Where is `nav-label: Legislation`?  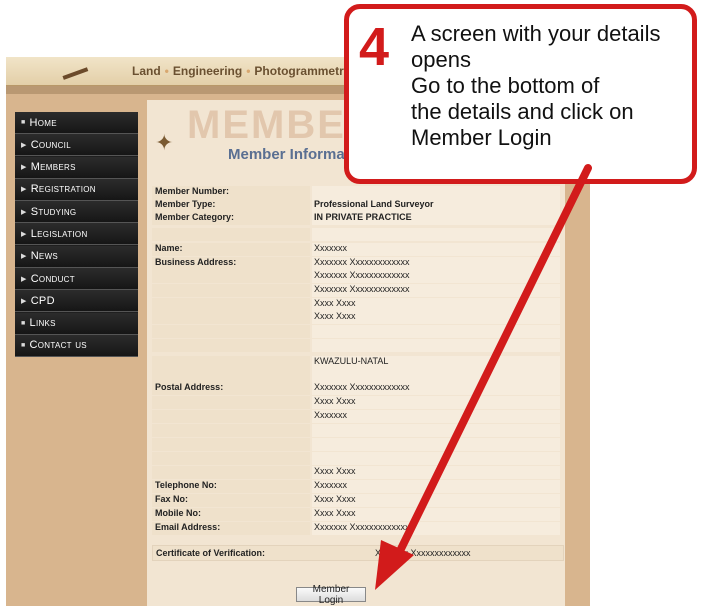 nav-label: Legislation is located at coordinates (59, 233).